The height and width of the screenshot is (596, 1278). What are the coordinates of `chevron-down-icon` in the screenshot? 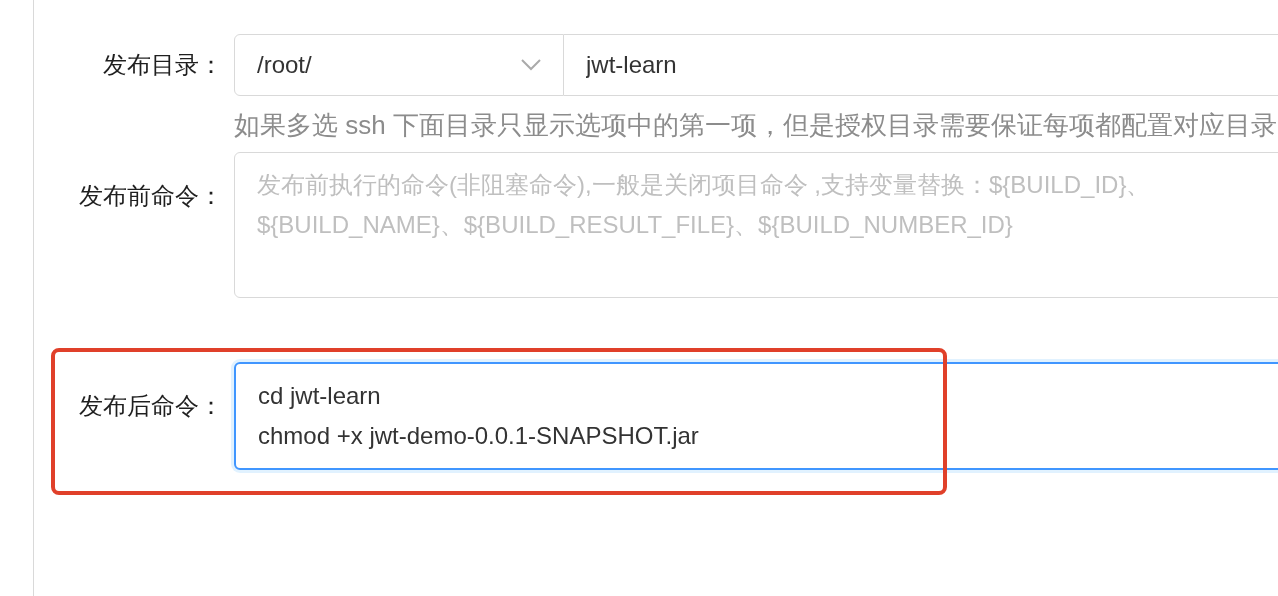 It's located at (531, 65).